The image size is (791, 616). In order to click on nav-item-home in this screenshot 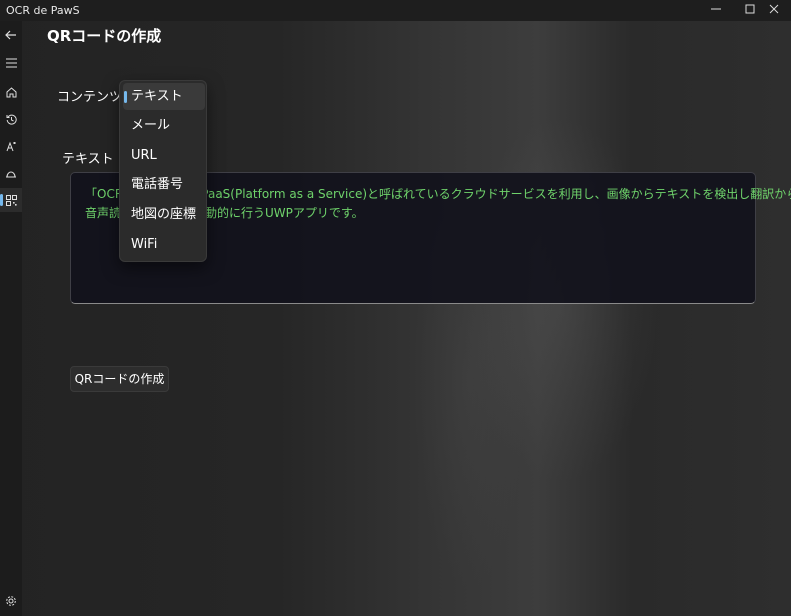, I will do `click(11, 92)`.